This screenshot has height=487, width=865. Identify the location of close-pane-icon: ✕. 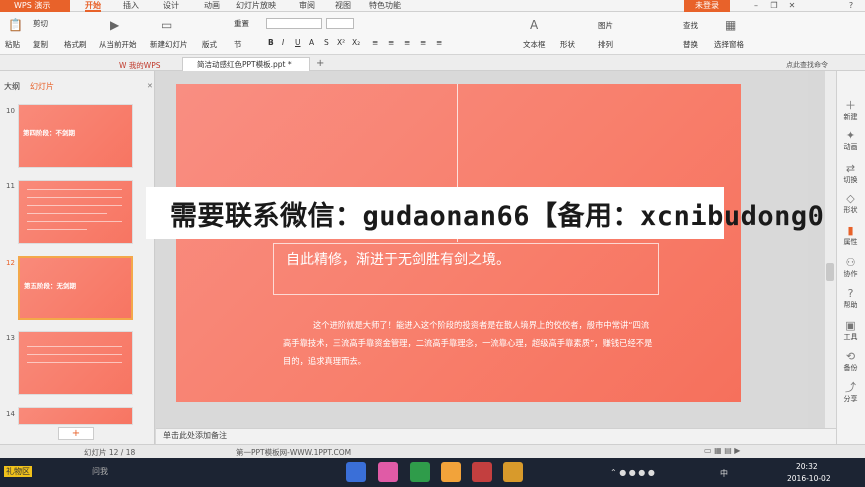
(150, 86).